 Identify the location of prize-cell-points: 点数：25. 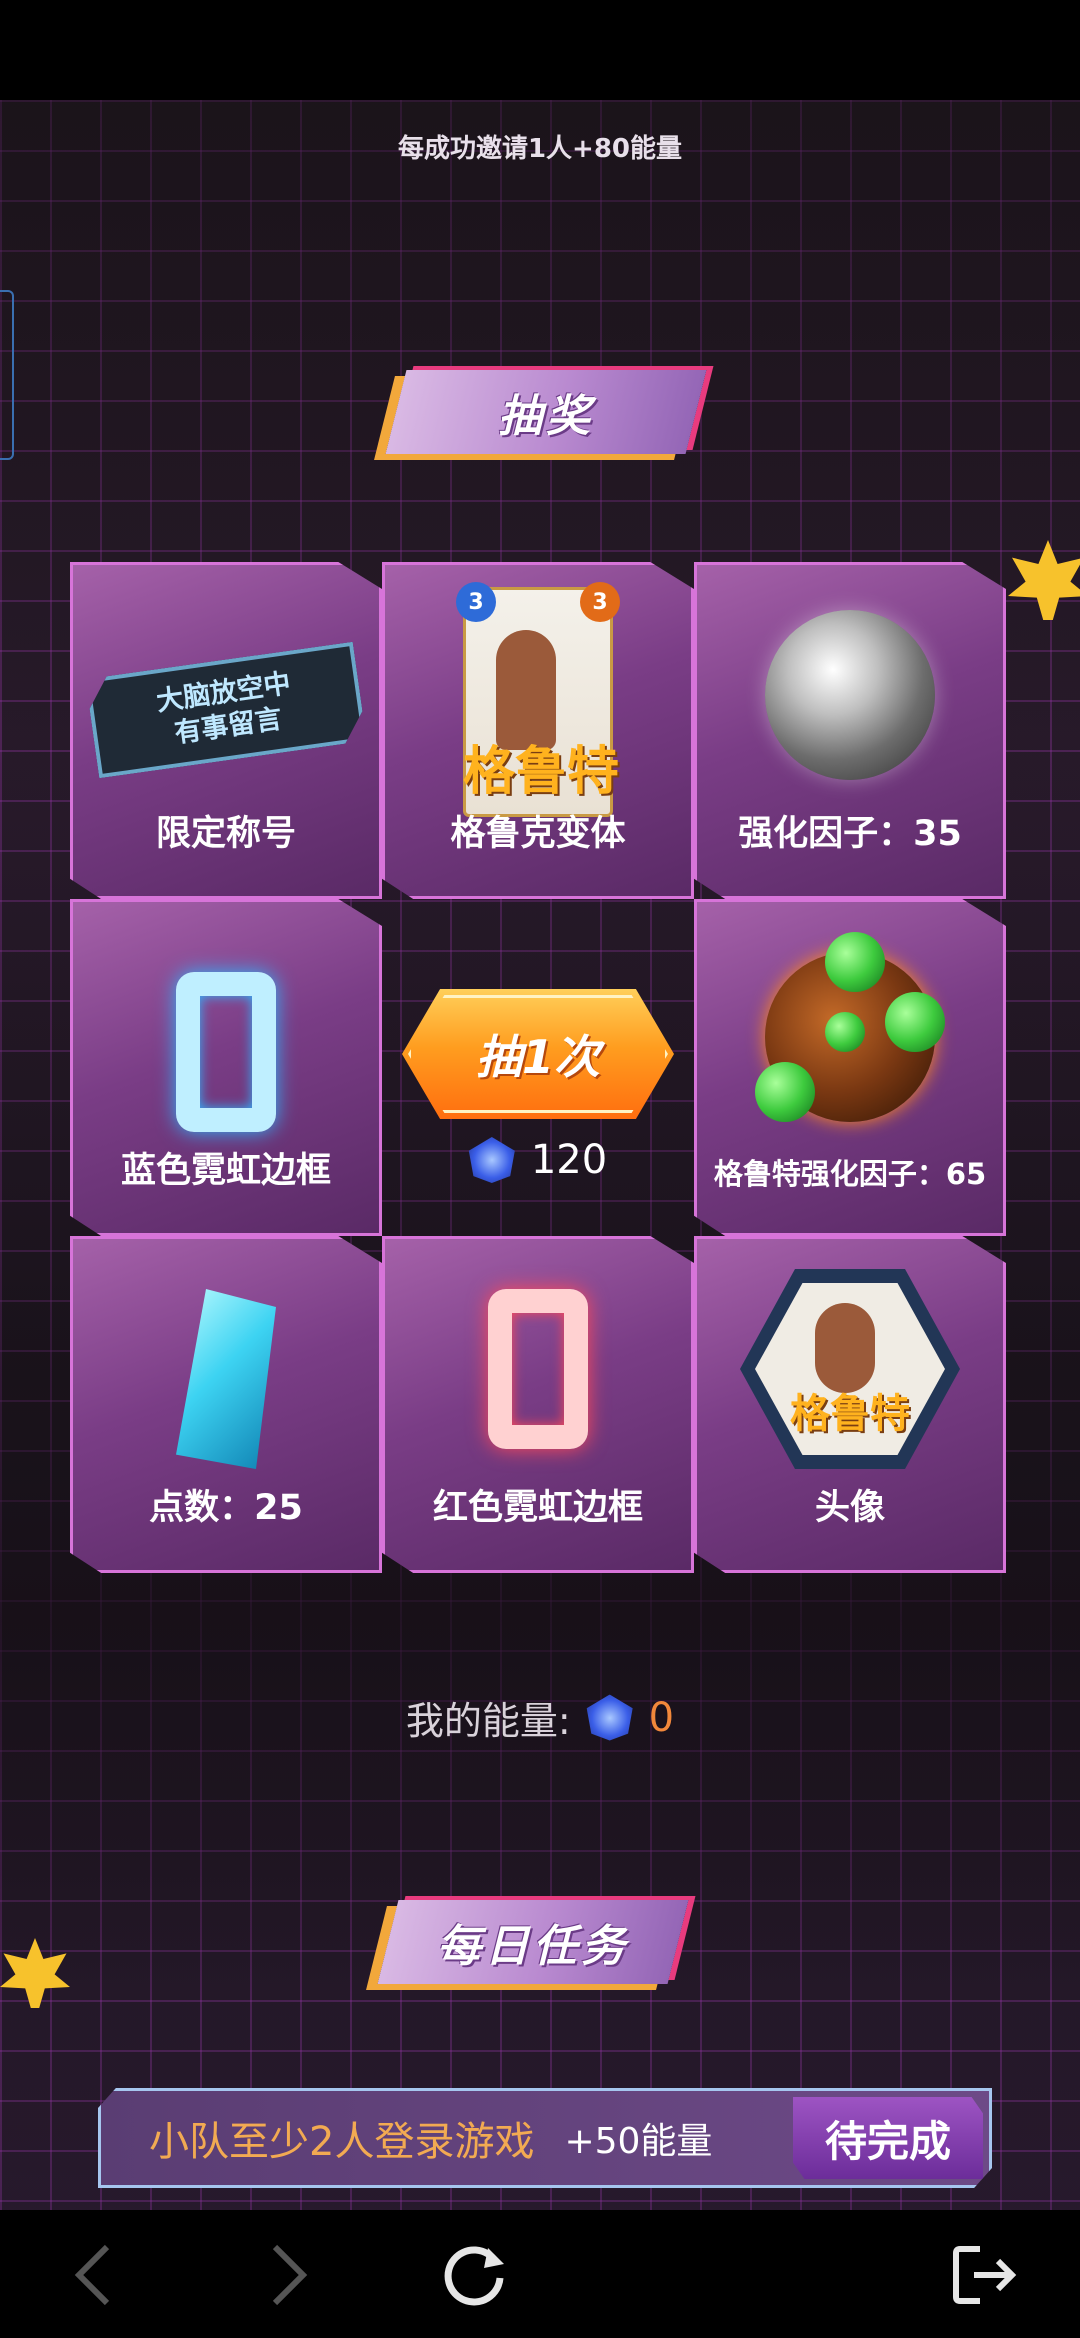
(226, 1404).